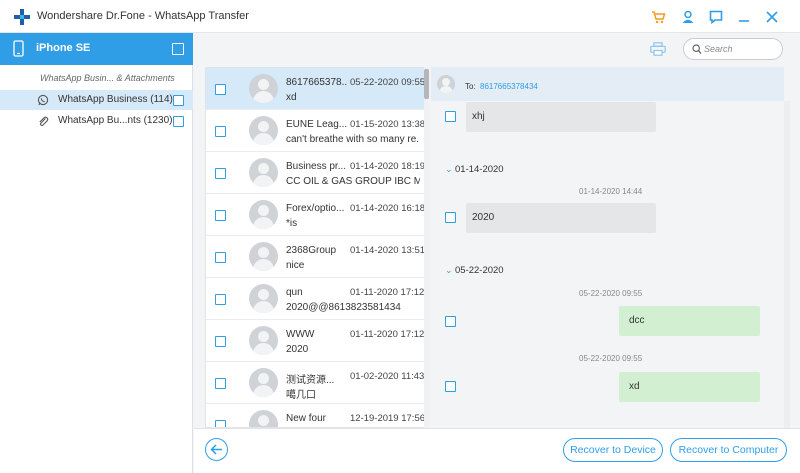  I want to click on search-box, so click(733, 49).